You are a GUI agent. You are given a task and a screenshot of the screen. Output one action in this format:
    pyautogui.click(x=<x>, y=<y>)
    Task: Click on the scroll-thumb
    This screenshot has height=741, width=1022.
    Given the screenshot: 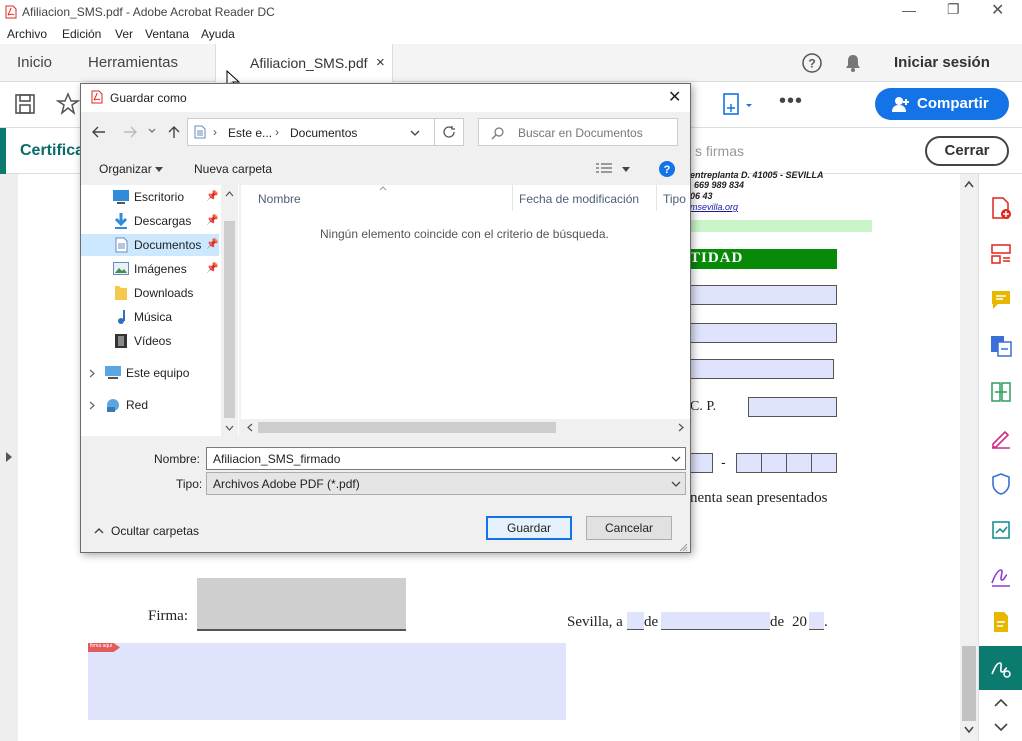 What is the action you would take?
    pyautogui.click(x=969, y=683)
    